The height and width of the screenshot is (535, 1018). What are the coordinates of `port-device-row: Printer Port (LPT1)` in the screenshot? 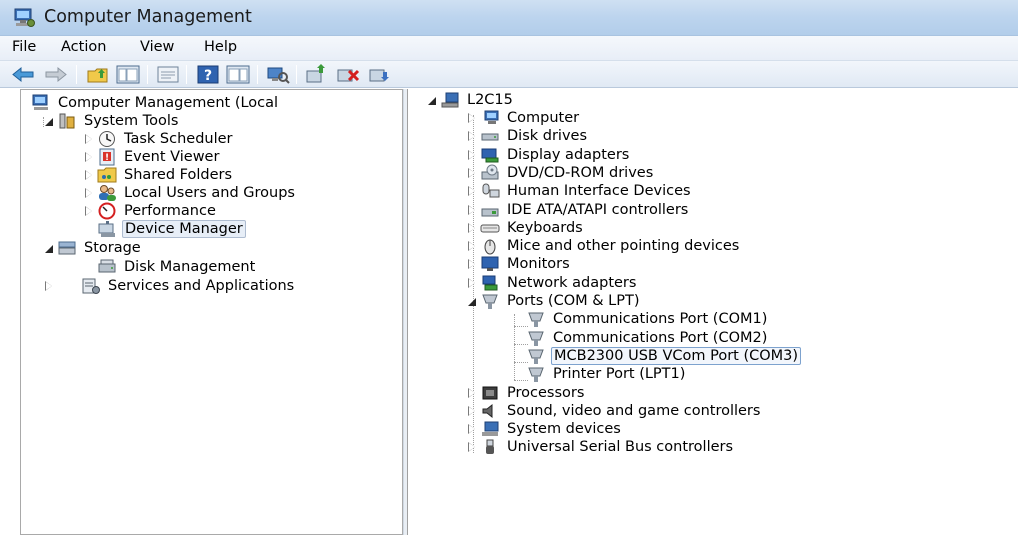 It's located at (606, 374).